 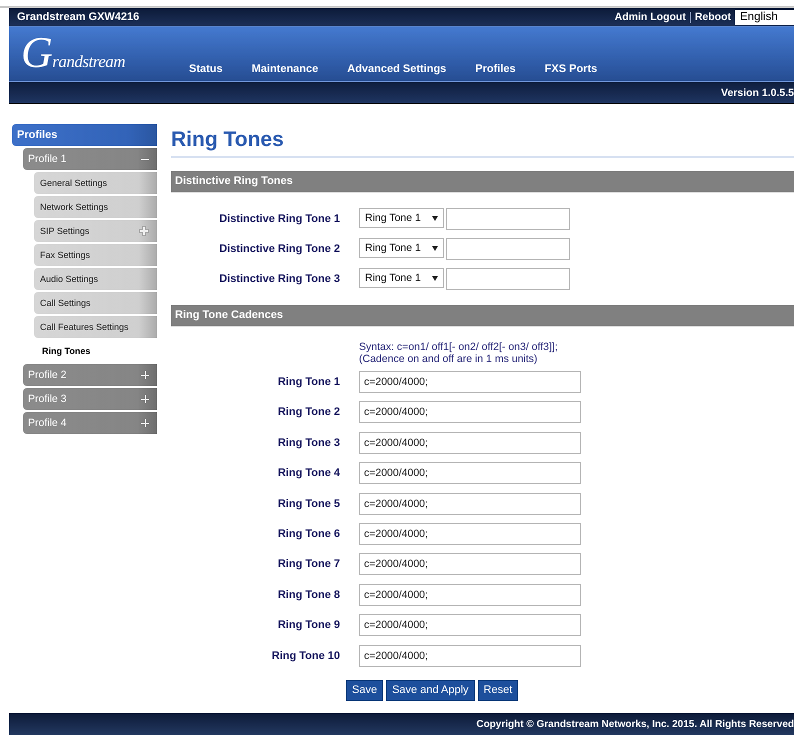 I want to click on version-text: Version 1.0.5.5, so click(x=757, y=92).